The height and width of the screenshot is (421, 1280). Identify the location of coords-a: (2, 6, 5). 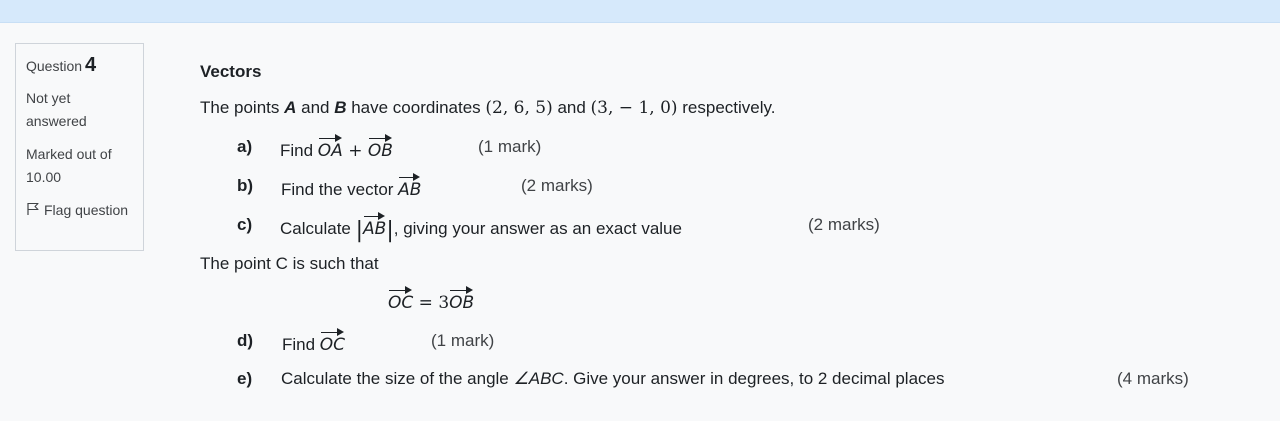
(519, 108).